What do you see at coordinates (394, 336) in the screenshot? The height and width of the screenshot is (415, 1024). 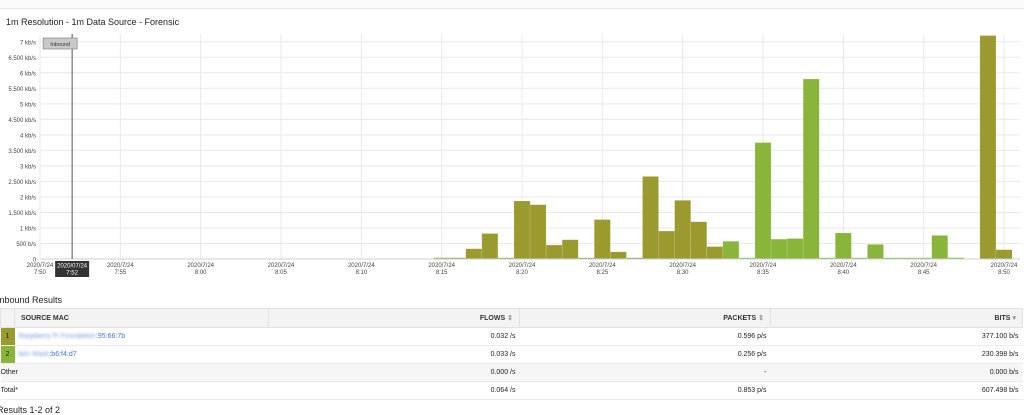 I see `flows-cell: 0.032 /s` at bounding box center [394, 336].